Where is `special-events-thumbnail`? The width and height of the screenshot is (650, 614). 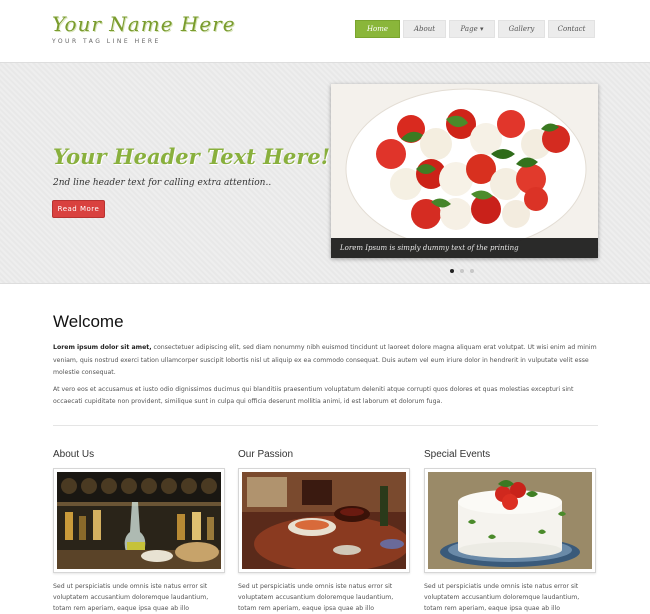
special-events-thumbnail is located at coordinates (510, 520).